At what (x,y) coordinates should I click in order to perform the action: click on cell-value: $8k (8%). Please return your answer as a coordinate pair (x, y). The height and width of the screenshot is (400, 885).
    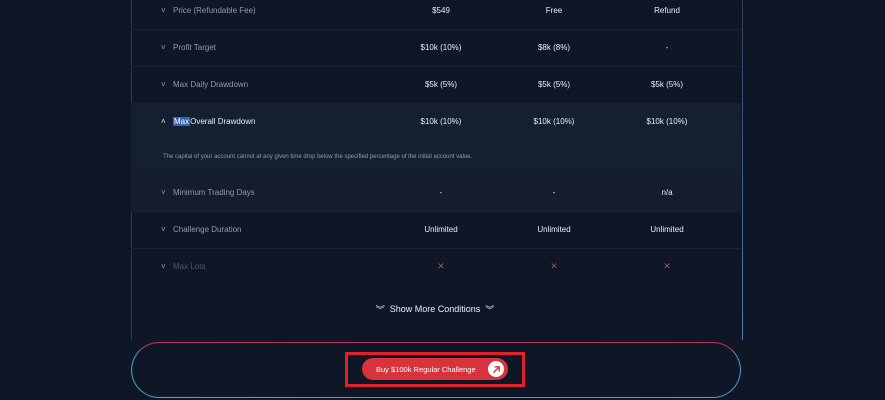
    Looking at the image, I should click on (553, 47).